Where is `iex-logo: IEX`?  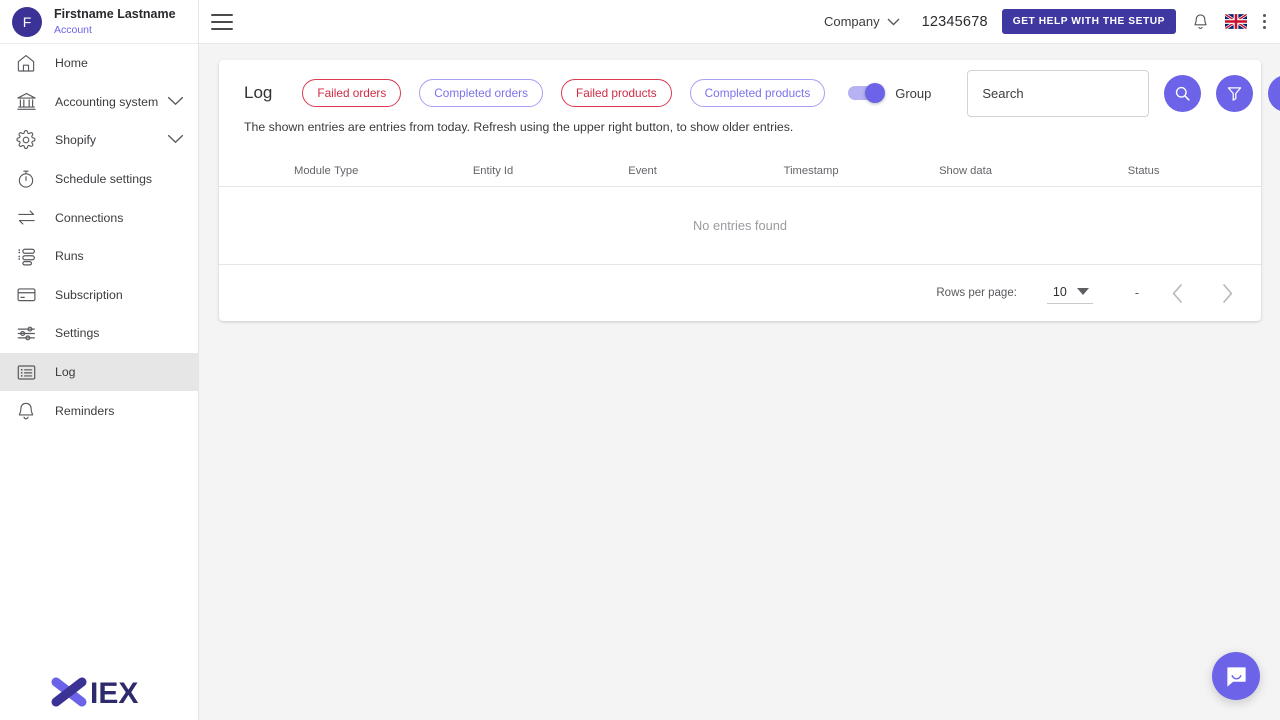
iex-logo: IEX is located at coordinates (99, 692).